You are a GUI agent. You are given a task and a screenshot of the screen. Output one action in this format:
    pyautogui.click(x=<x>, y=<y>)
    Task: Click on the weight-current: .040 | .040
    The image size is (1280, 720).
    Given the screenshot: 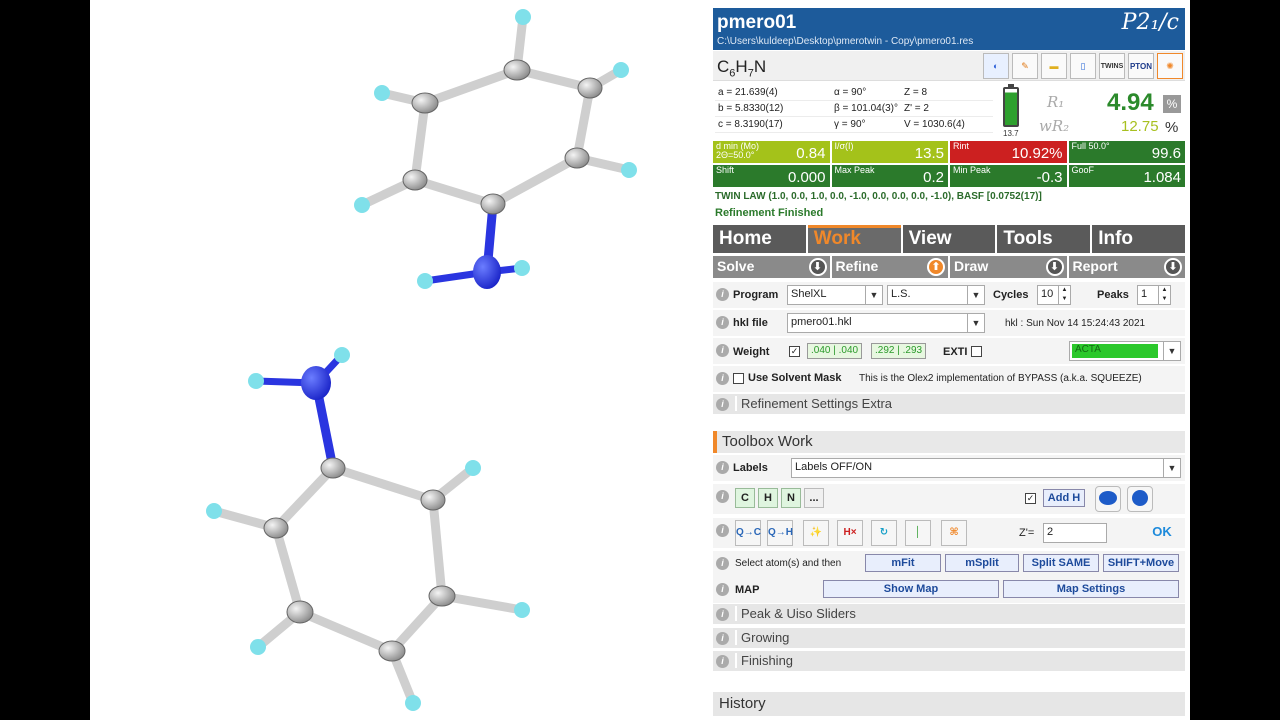 What is the action you would take?
    pyautogui.click(x=835, y=351)
    